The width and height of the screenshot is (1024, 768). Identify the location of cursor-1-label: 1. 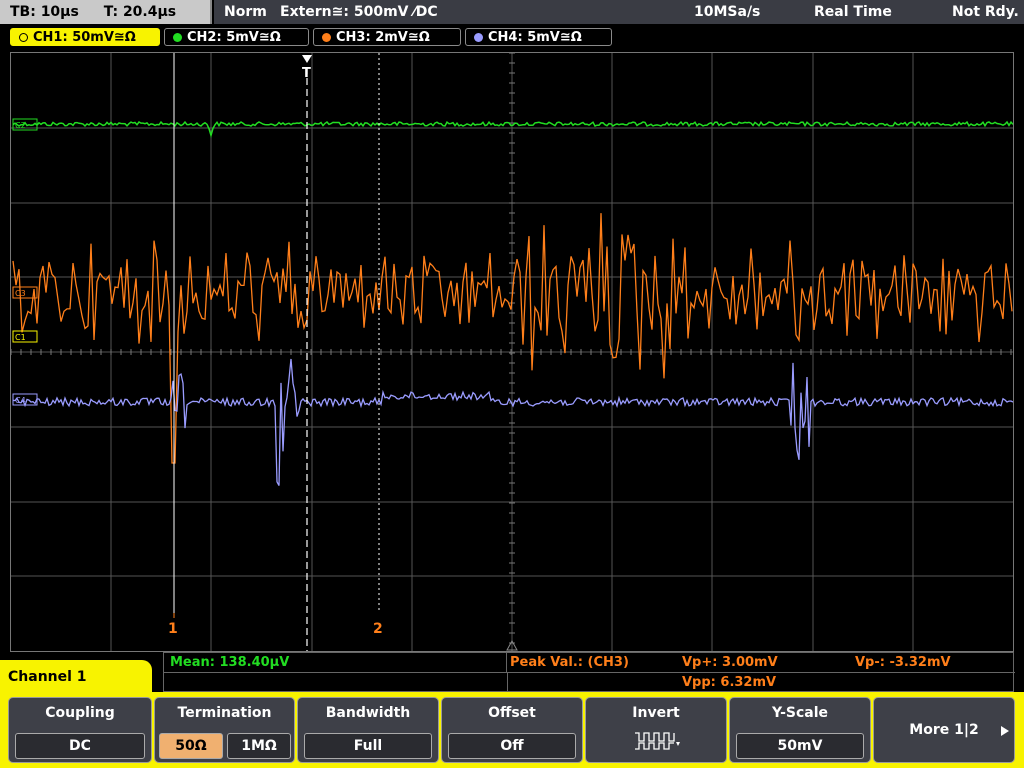
(173, 629).